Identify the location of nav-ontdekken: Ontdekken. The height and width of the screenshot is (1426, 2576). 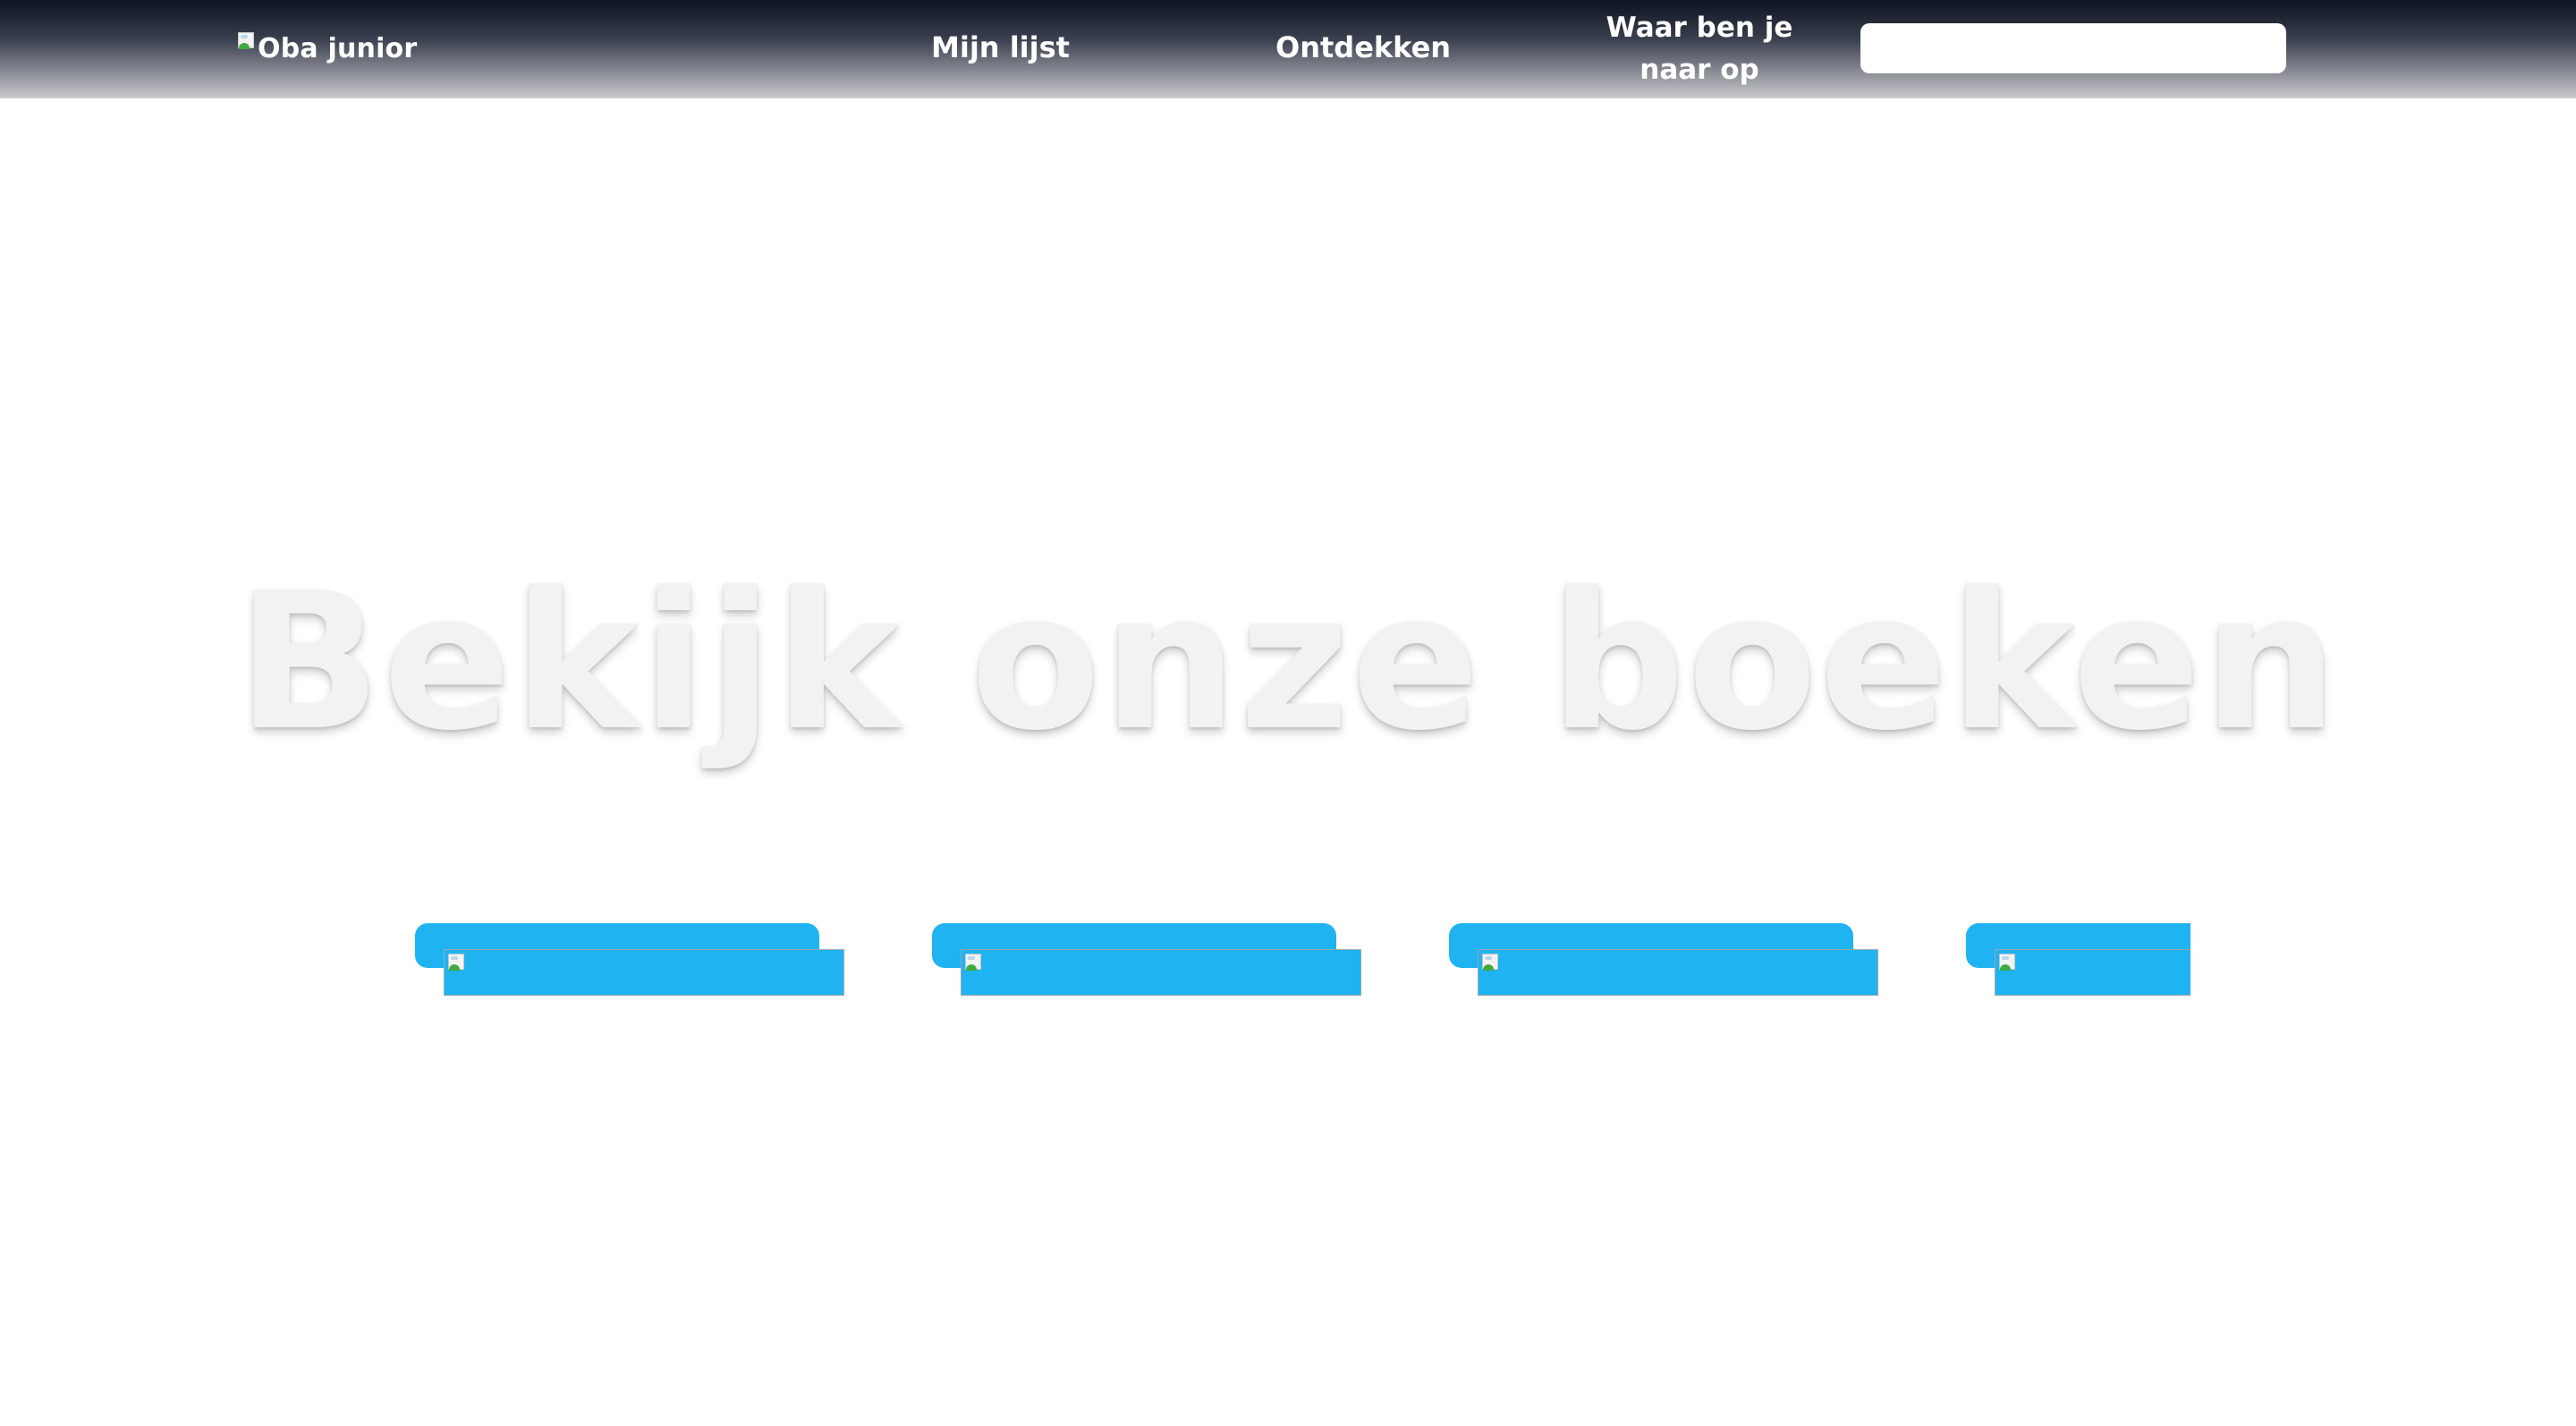
(1363, 47).